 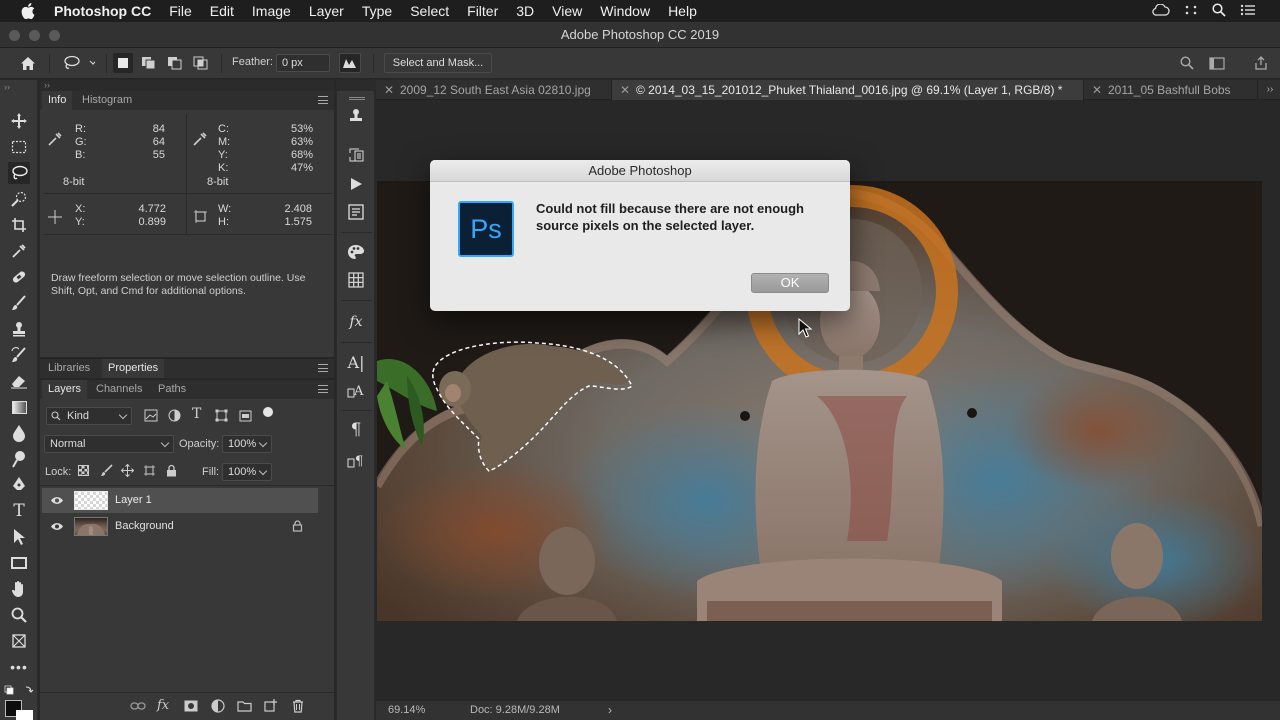 What do you see at coordinates (191, 707) in the screenshot?
I see `add-layer-mask-icon` at bounding box center [191, 707].